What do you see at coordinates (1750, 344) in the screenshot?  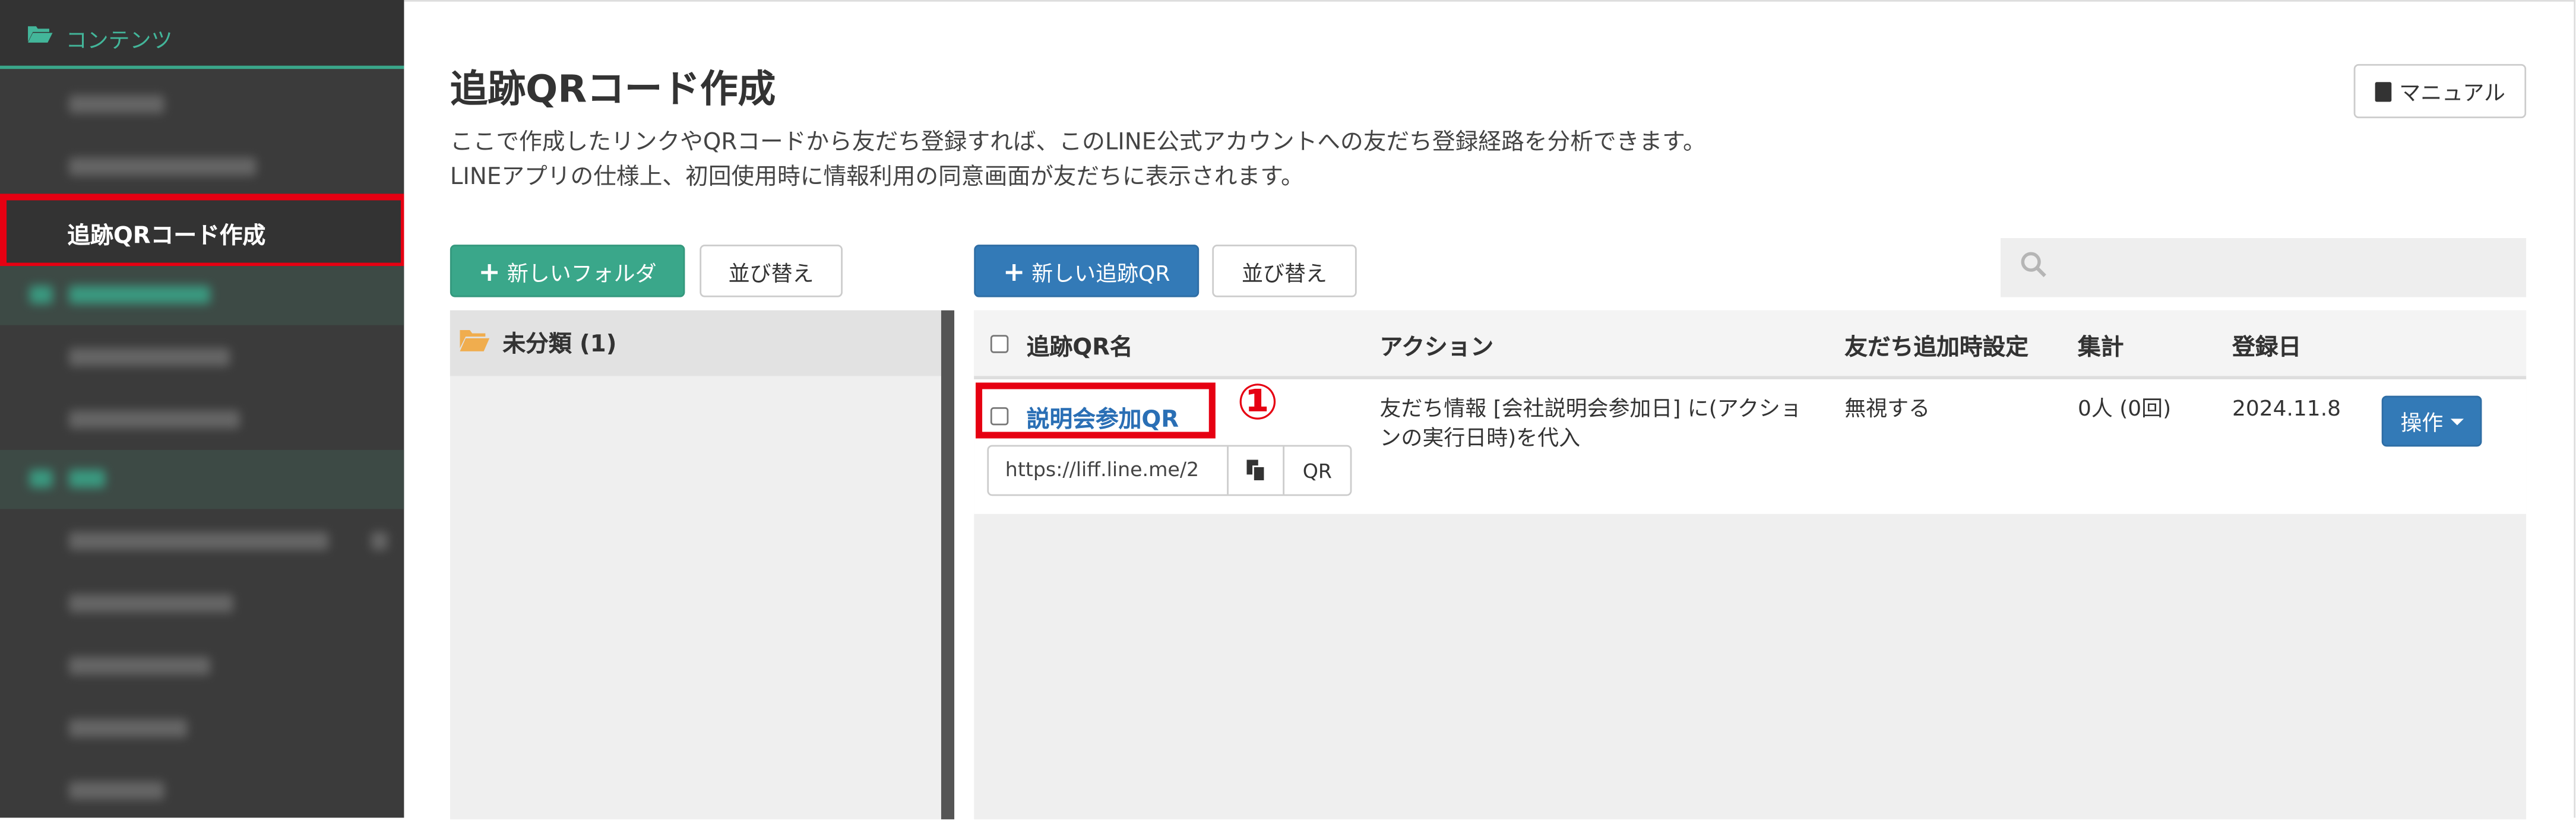 I see `table-header: 追跡QR名 アクション 友だち追加時設定 集計 登録日` at bounding box center [1750, 344].